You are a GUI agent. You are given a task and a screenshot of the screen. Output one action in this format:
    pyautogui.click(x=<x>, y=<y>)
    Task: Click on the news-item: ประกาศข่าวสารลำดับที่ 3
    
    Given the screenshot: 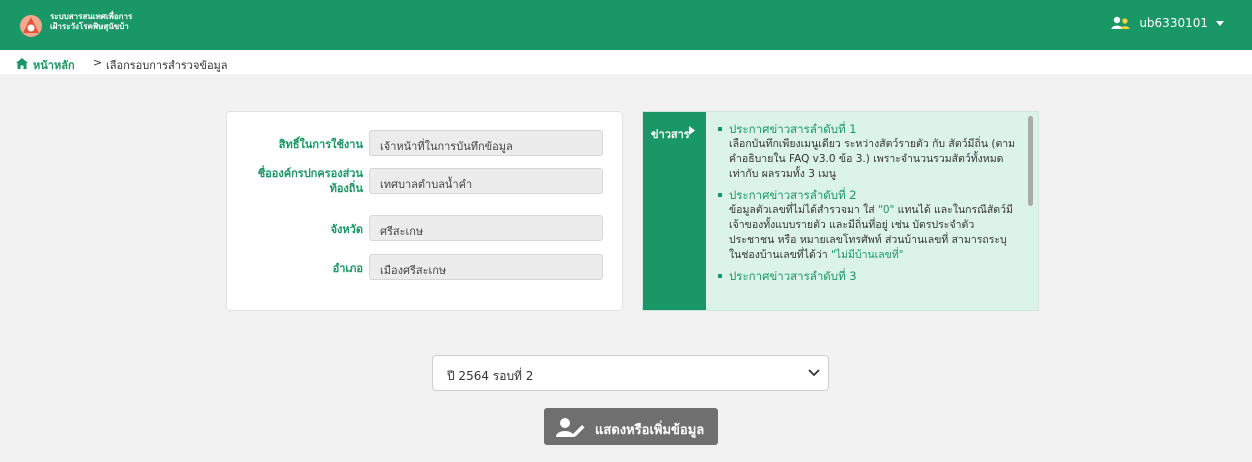 What is the action you would take?
    pyautogui.click(x=867, y=276)
    